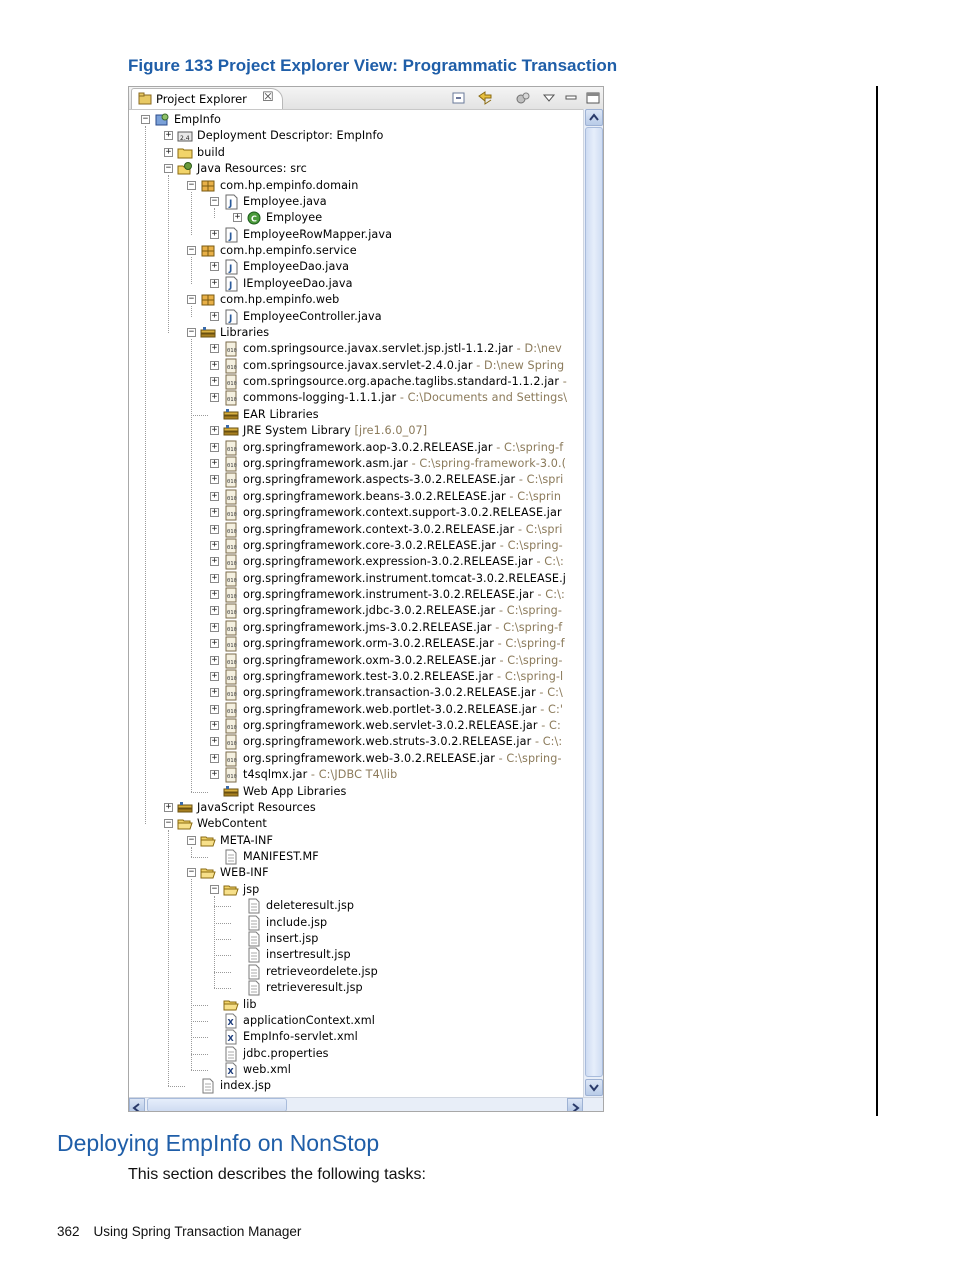  I want to click on tree-row: + J EmployeeRowMapper.java, so click(356, 235).